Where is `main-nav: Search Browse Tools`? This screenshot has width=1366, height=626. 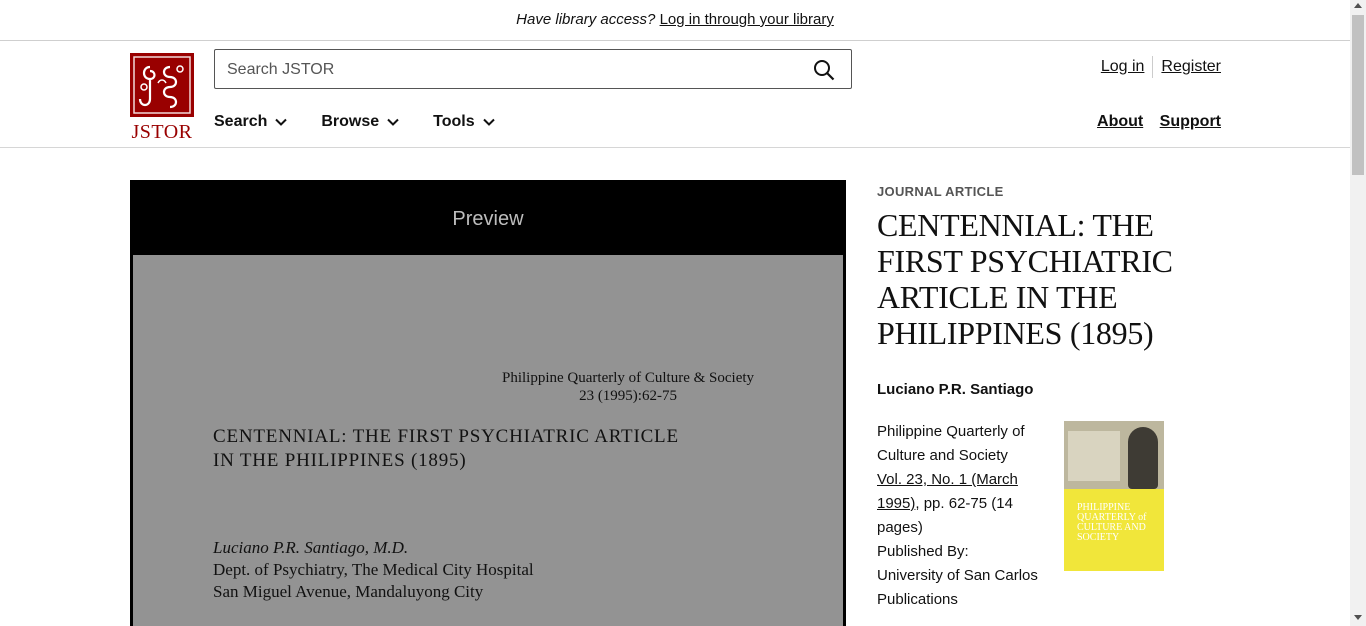
main-nav: Search Browse Tools is located at coordinates (371, 122).